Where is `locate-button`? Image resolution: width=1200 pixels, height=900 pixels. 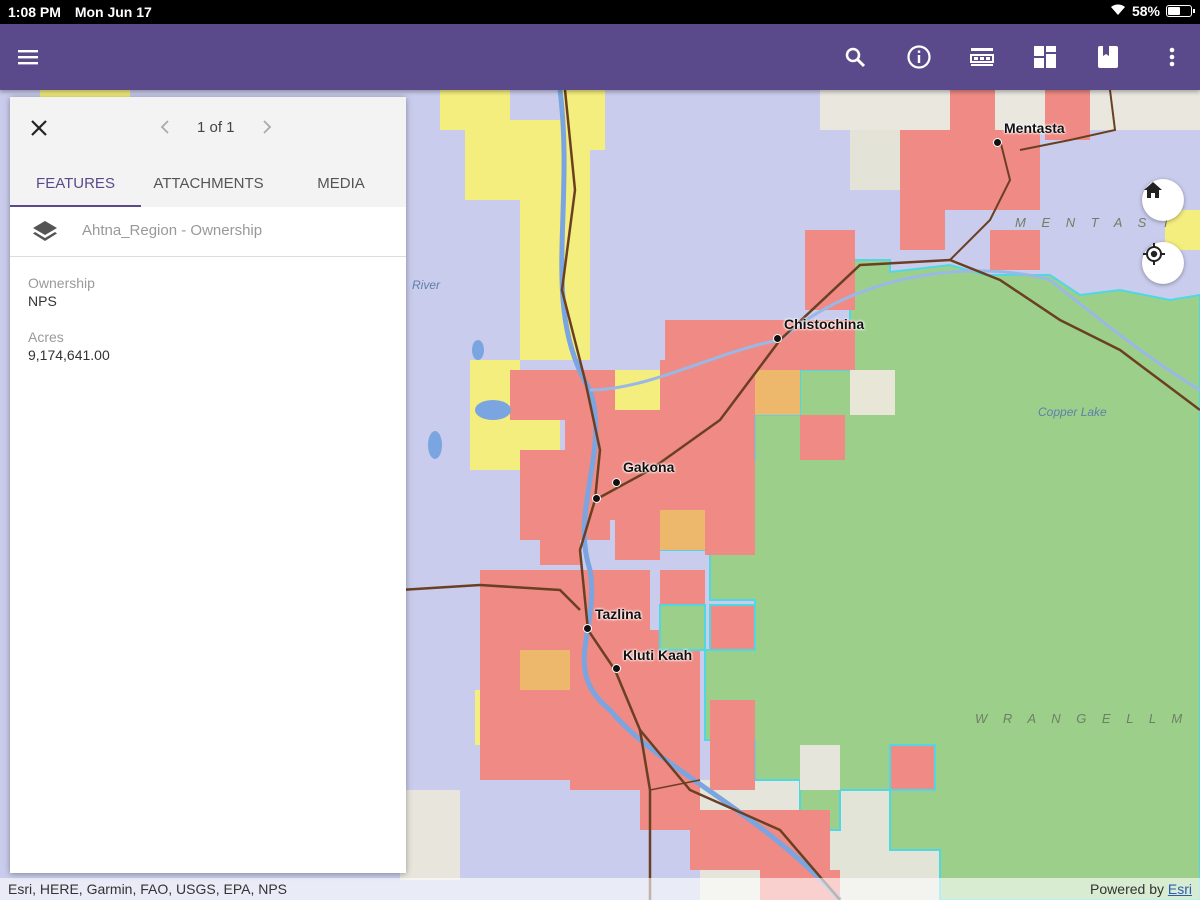
locate-button is located at coordinates (1163, 263).